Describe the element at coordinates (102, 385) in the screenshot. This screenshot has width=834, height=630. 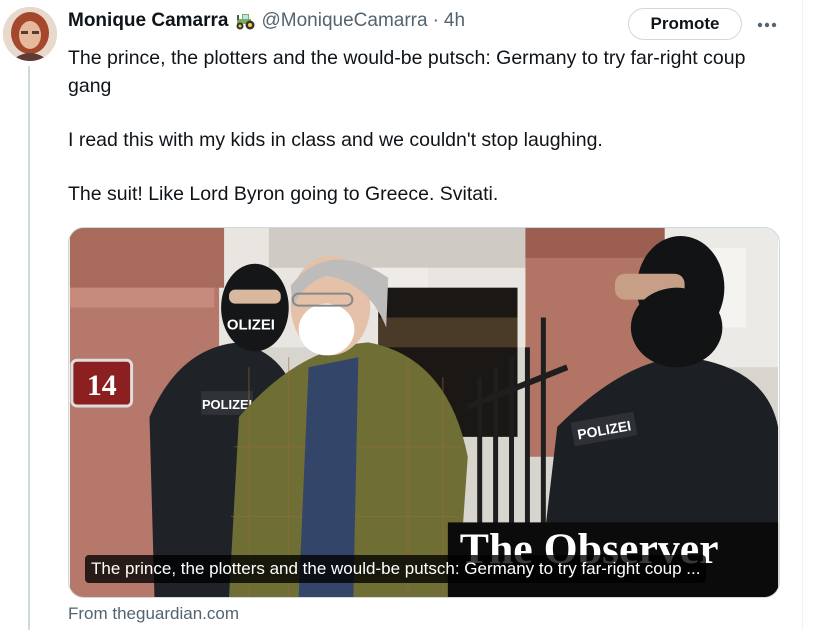
I see `house-number: 14` at that location.